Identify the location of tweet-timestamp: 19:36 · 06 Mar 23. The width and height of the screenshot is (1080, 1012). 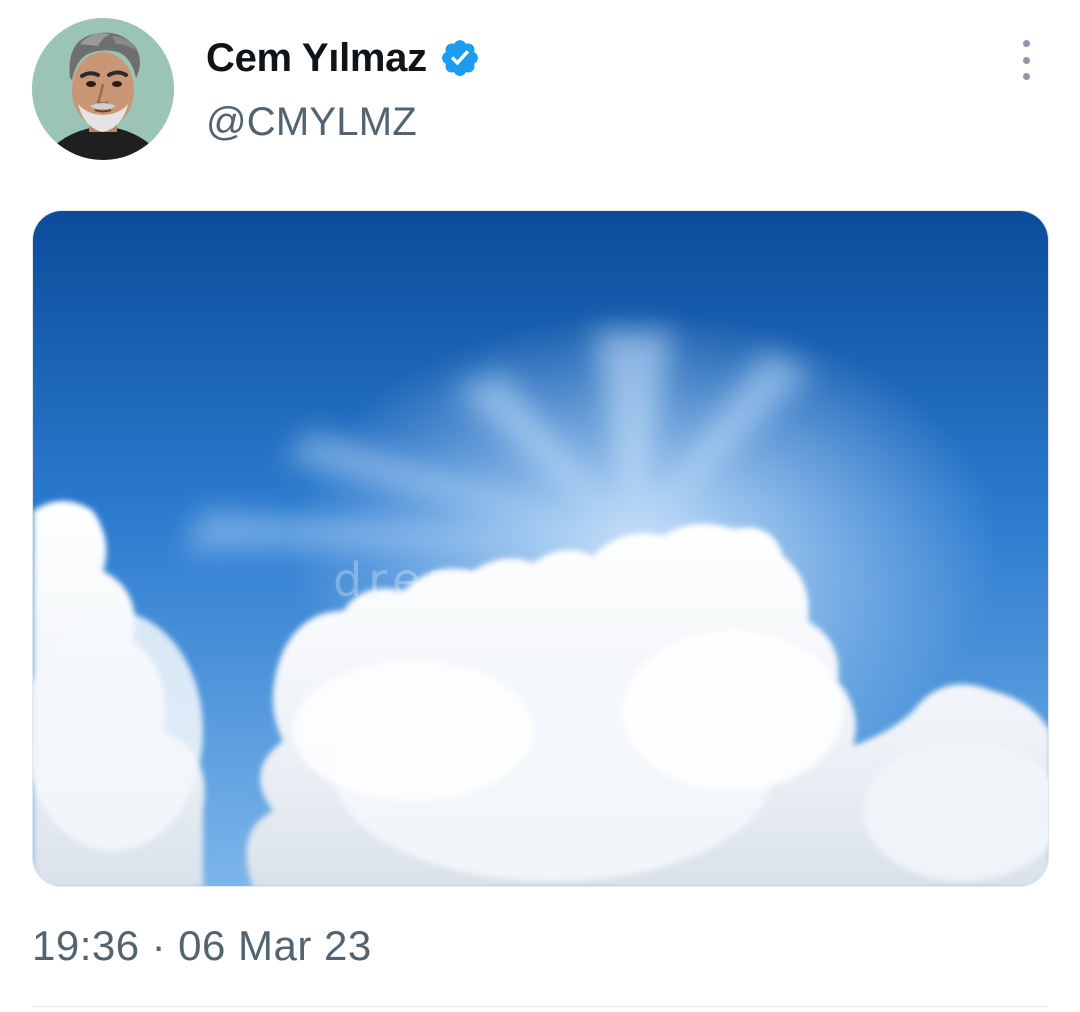
(202, 946).